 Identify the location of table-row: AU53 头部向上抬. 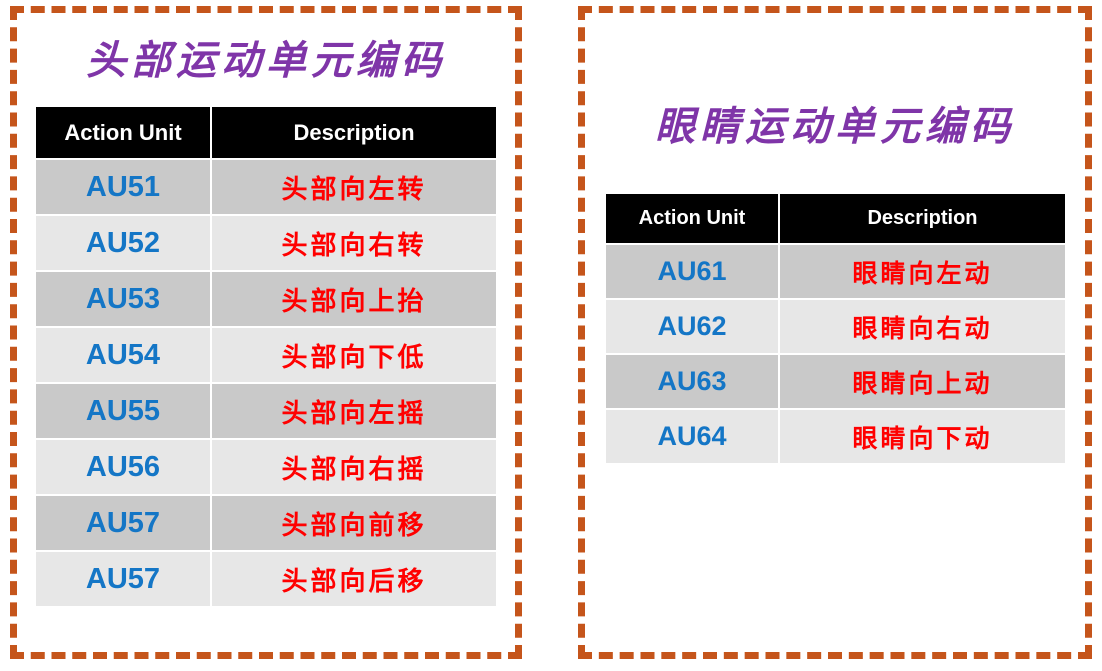
(266, 299).